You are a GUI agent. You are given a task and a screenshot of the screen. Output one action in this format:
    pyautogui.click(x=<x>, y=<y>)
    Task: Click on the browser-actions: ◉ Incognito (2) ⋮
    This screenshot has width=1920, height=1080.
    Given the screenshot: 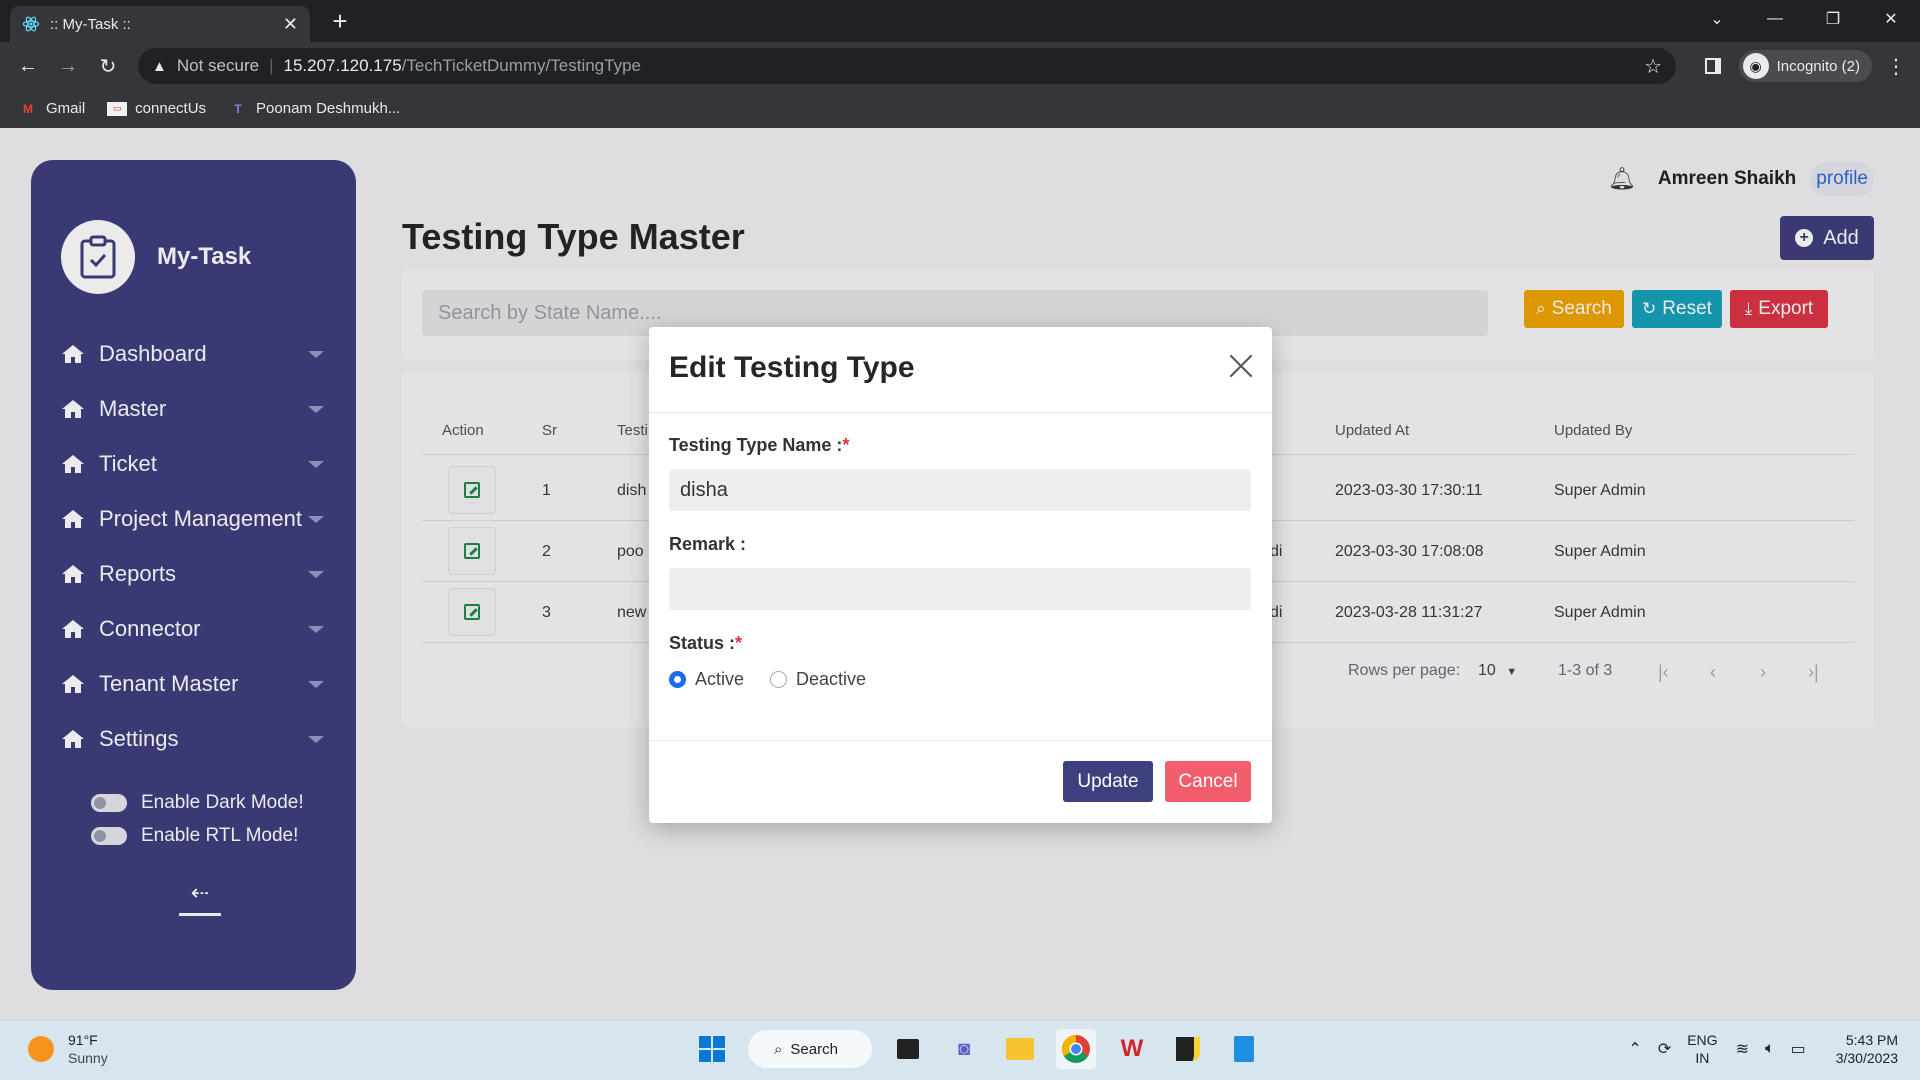 What is the action you would take?
    pyautogui.click(x=1805, y=66)
    